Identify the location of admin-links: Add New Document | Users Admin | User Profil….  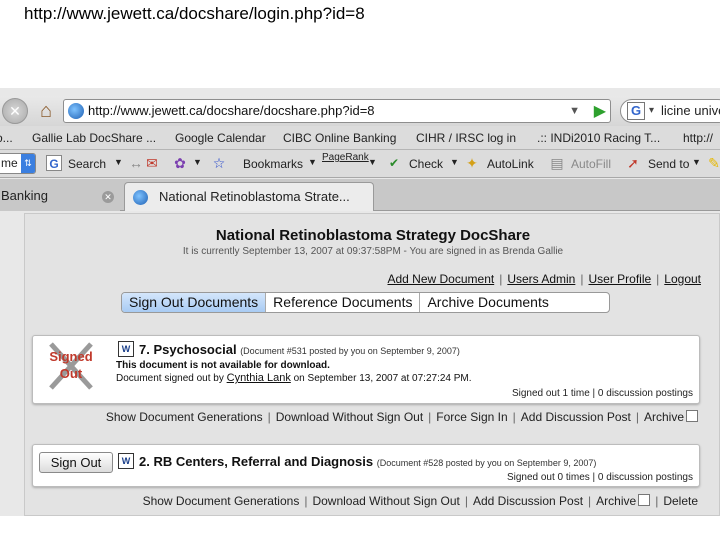
(544, 279).